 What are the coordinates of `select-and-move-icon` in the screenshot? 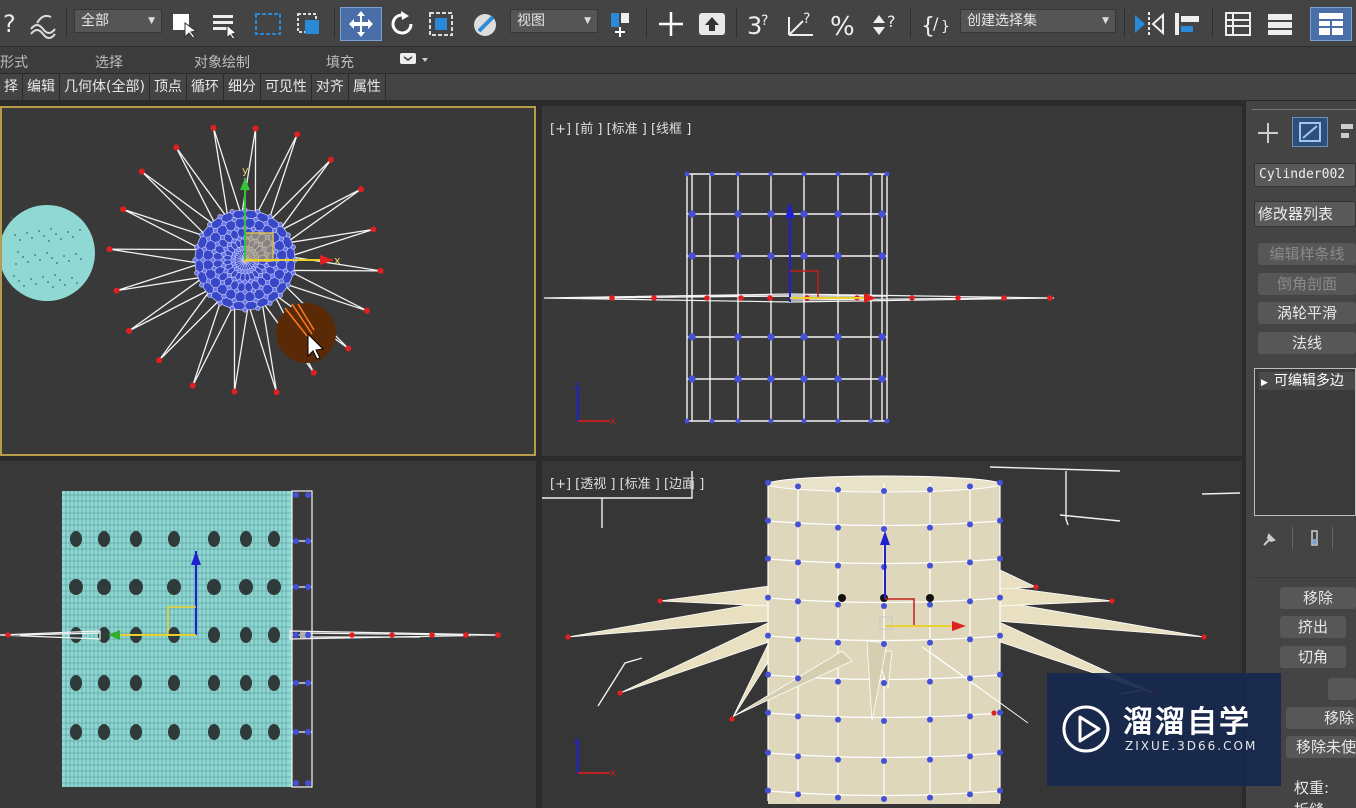 It's located at (361, 24).